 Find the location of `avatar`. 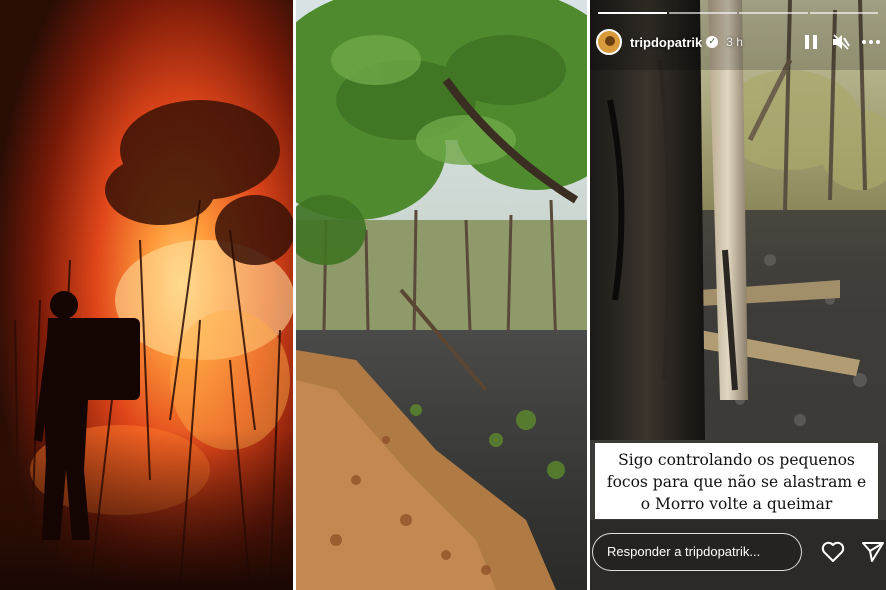

avatar is located at coordinates (609, 42).